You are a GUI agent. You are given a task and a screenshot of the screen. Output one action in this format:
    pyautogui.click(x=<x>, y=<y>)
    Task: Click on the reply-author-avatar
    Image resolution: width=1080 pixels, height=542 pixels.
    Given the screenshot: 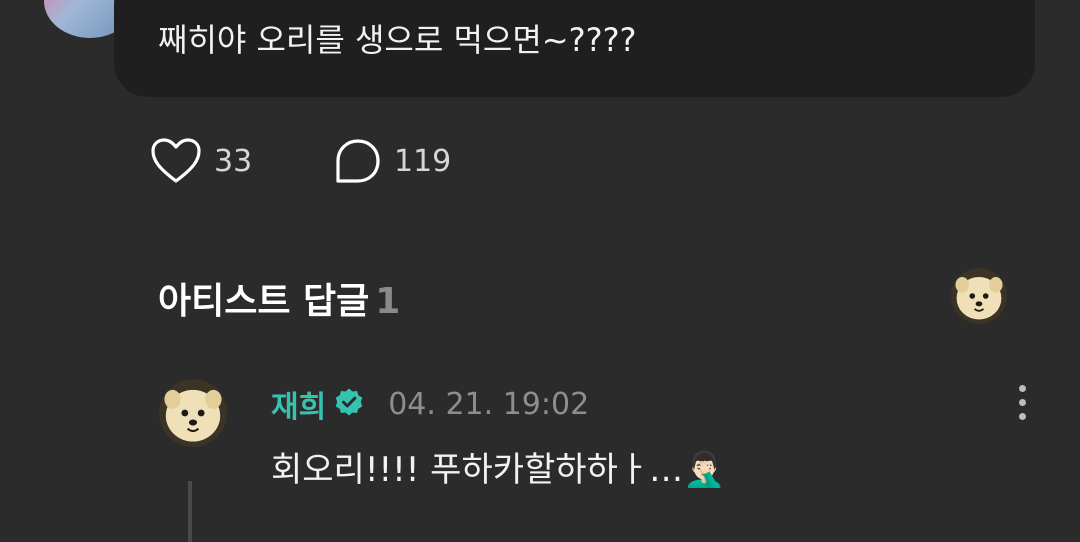 What is the action you would take?
    pyautogui.click(x=193, y=413)
    